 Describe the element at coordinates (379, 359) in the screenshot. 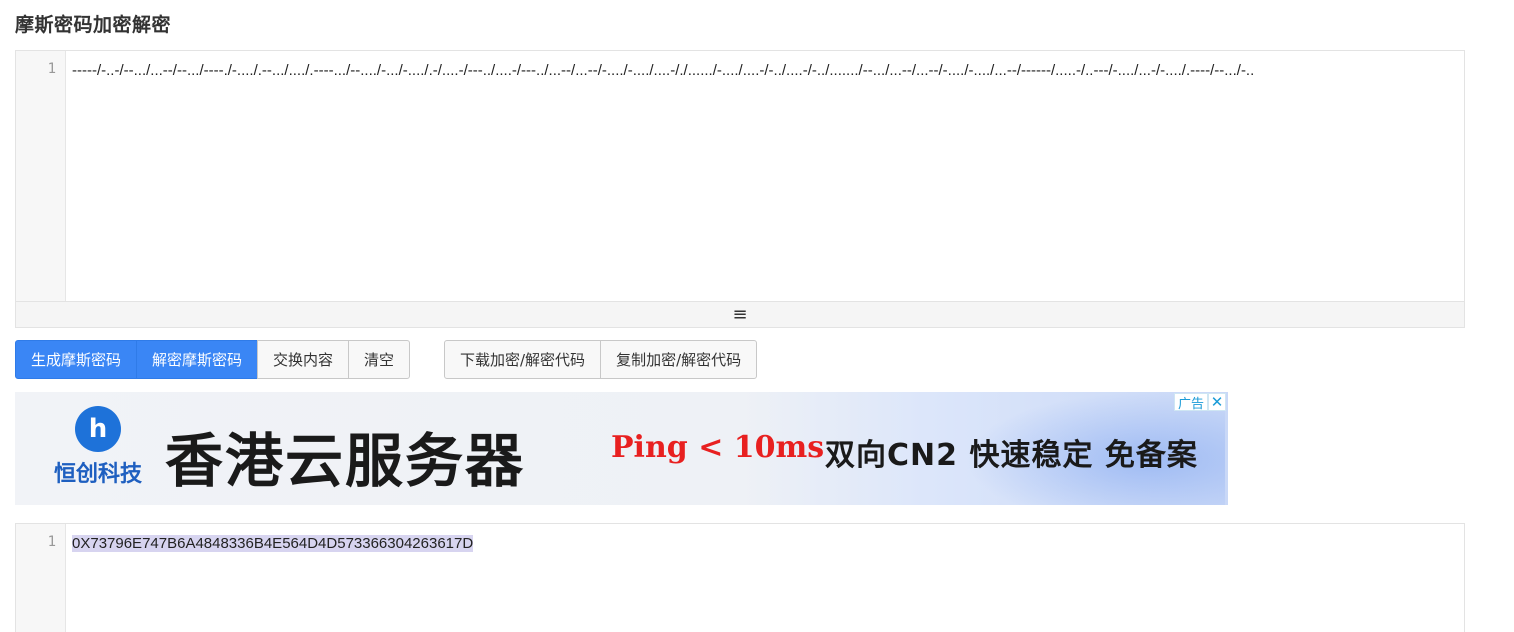

I see `clear-button: 清空` at that location.